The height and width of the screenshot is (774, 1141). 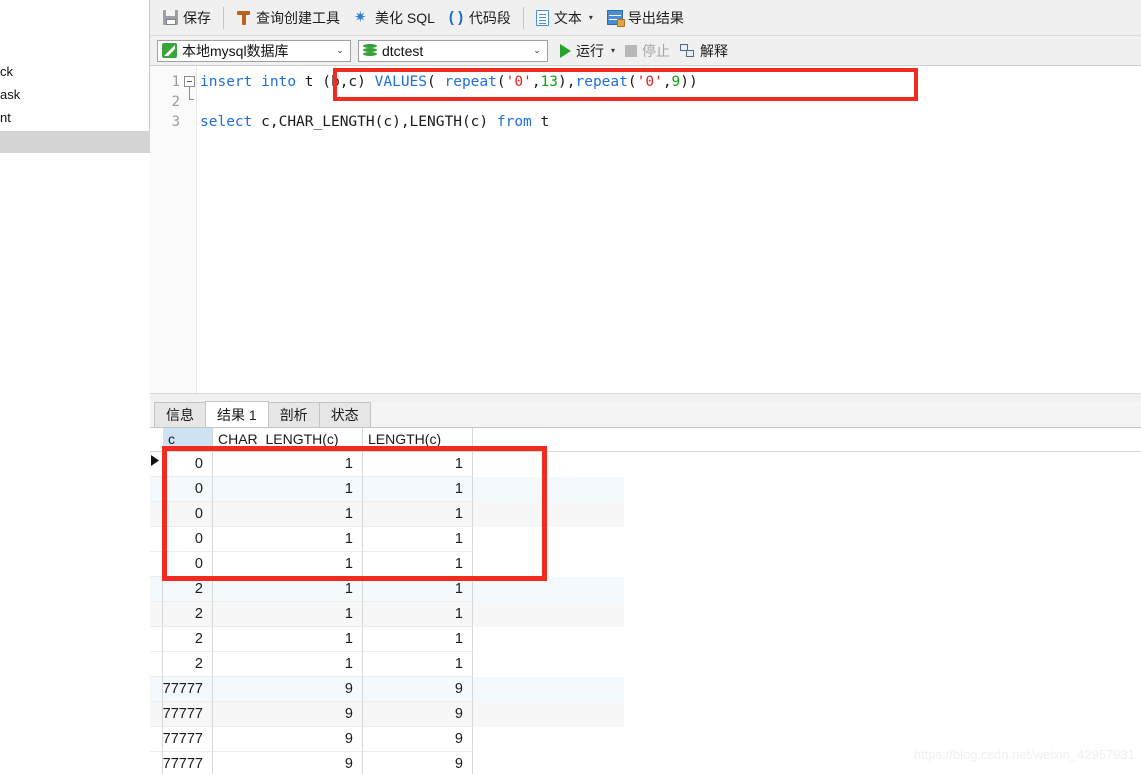 What do you see at coordinates (226, 122) in the screenshot?
I see `code-token: select` at bounding box center [226, 122].